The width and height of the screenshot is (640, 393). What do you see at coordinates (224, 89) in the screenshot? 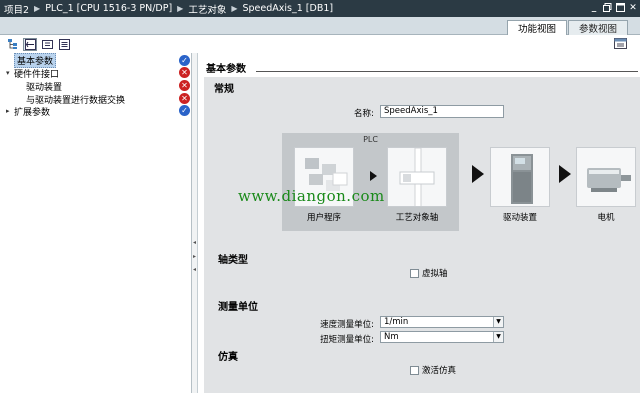
I see `general-heading: 常规` at bounding box center [224, 89].